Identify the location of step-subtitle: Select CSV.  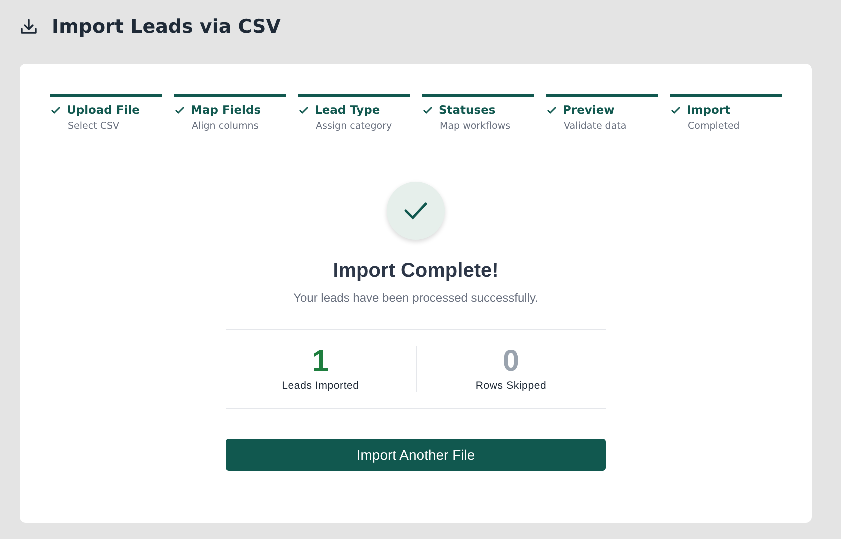
(94, 126).